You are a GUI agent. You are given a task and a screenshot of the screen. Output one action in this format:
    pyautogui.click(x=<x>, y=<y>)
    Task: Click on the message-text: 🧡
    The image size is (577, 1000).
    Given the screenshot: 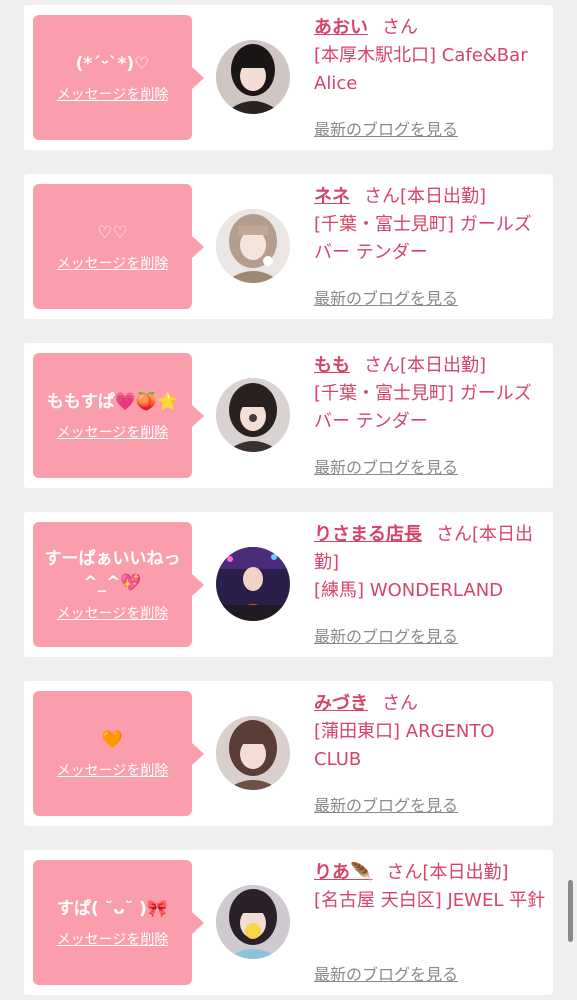 What is the action you would take?
    pyautogui.click(x=112, y=739)
    